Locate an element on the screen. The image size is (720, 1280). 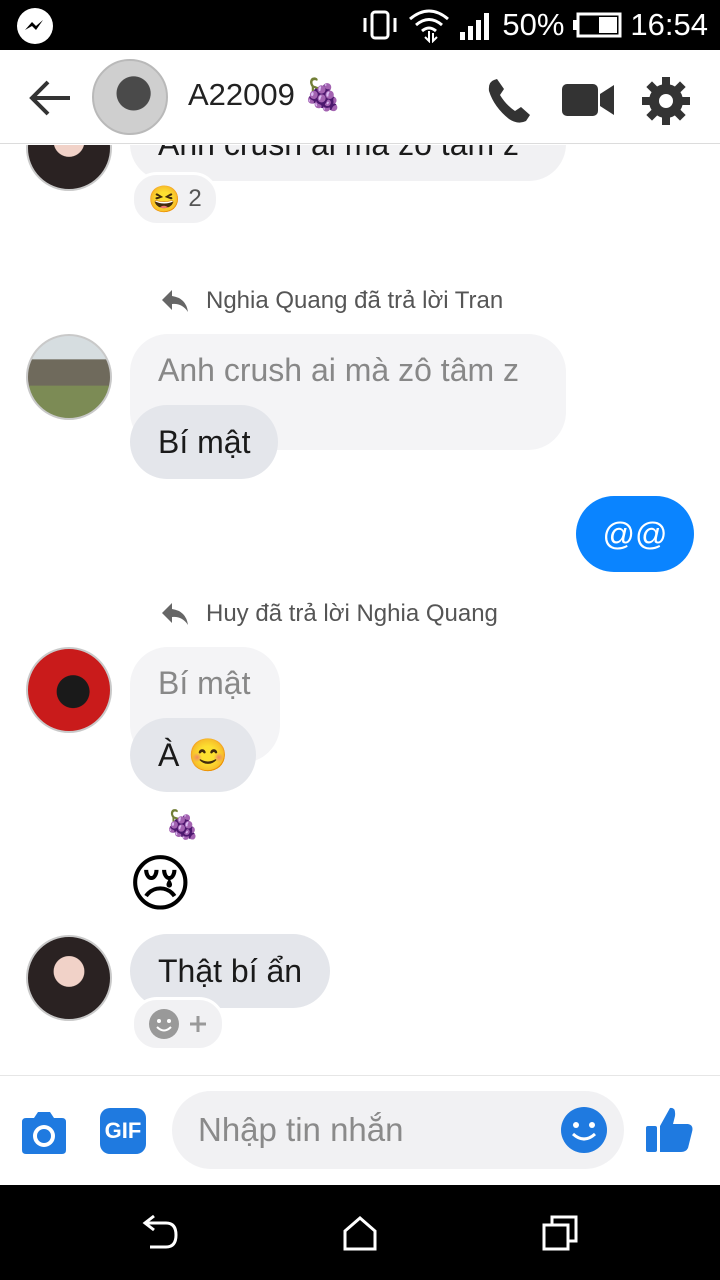
thumbs-up-icon is located at coordinates (670, 1130).